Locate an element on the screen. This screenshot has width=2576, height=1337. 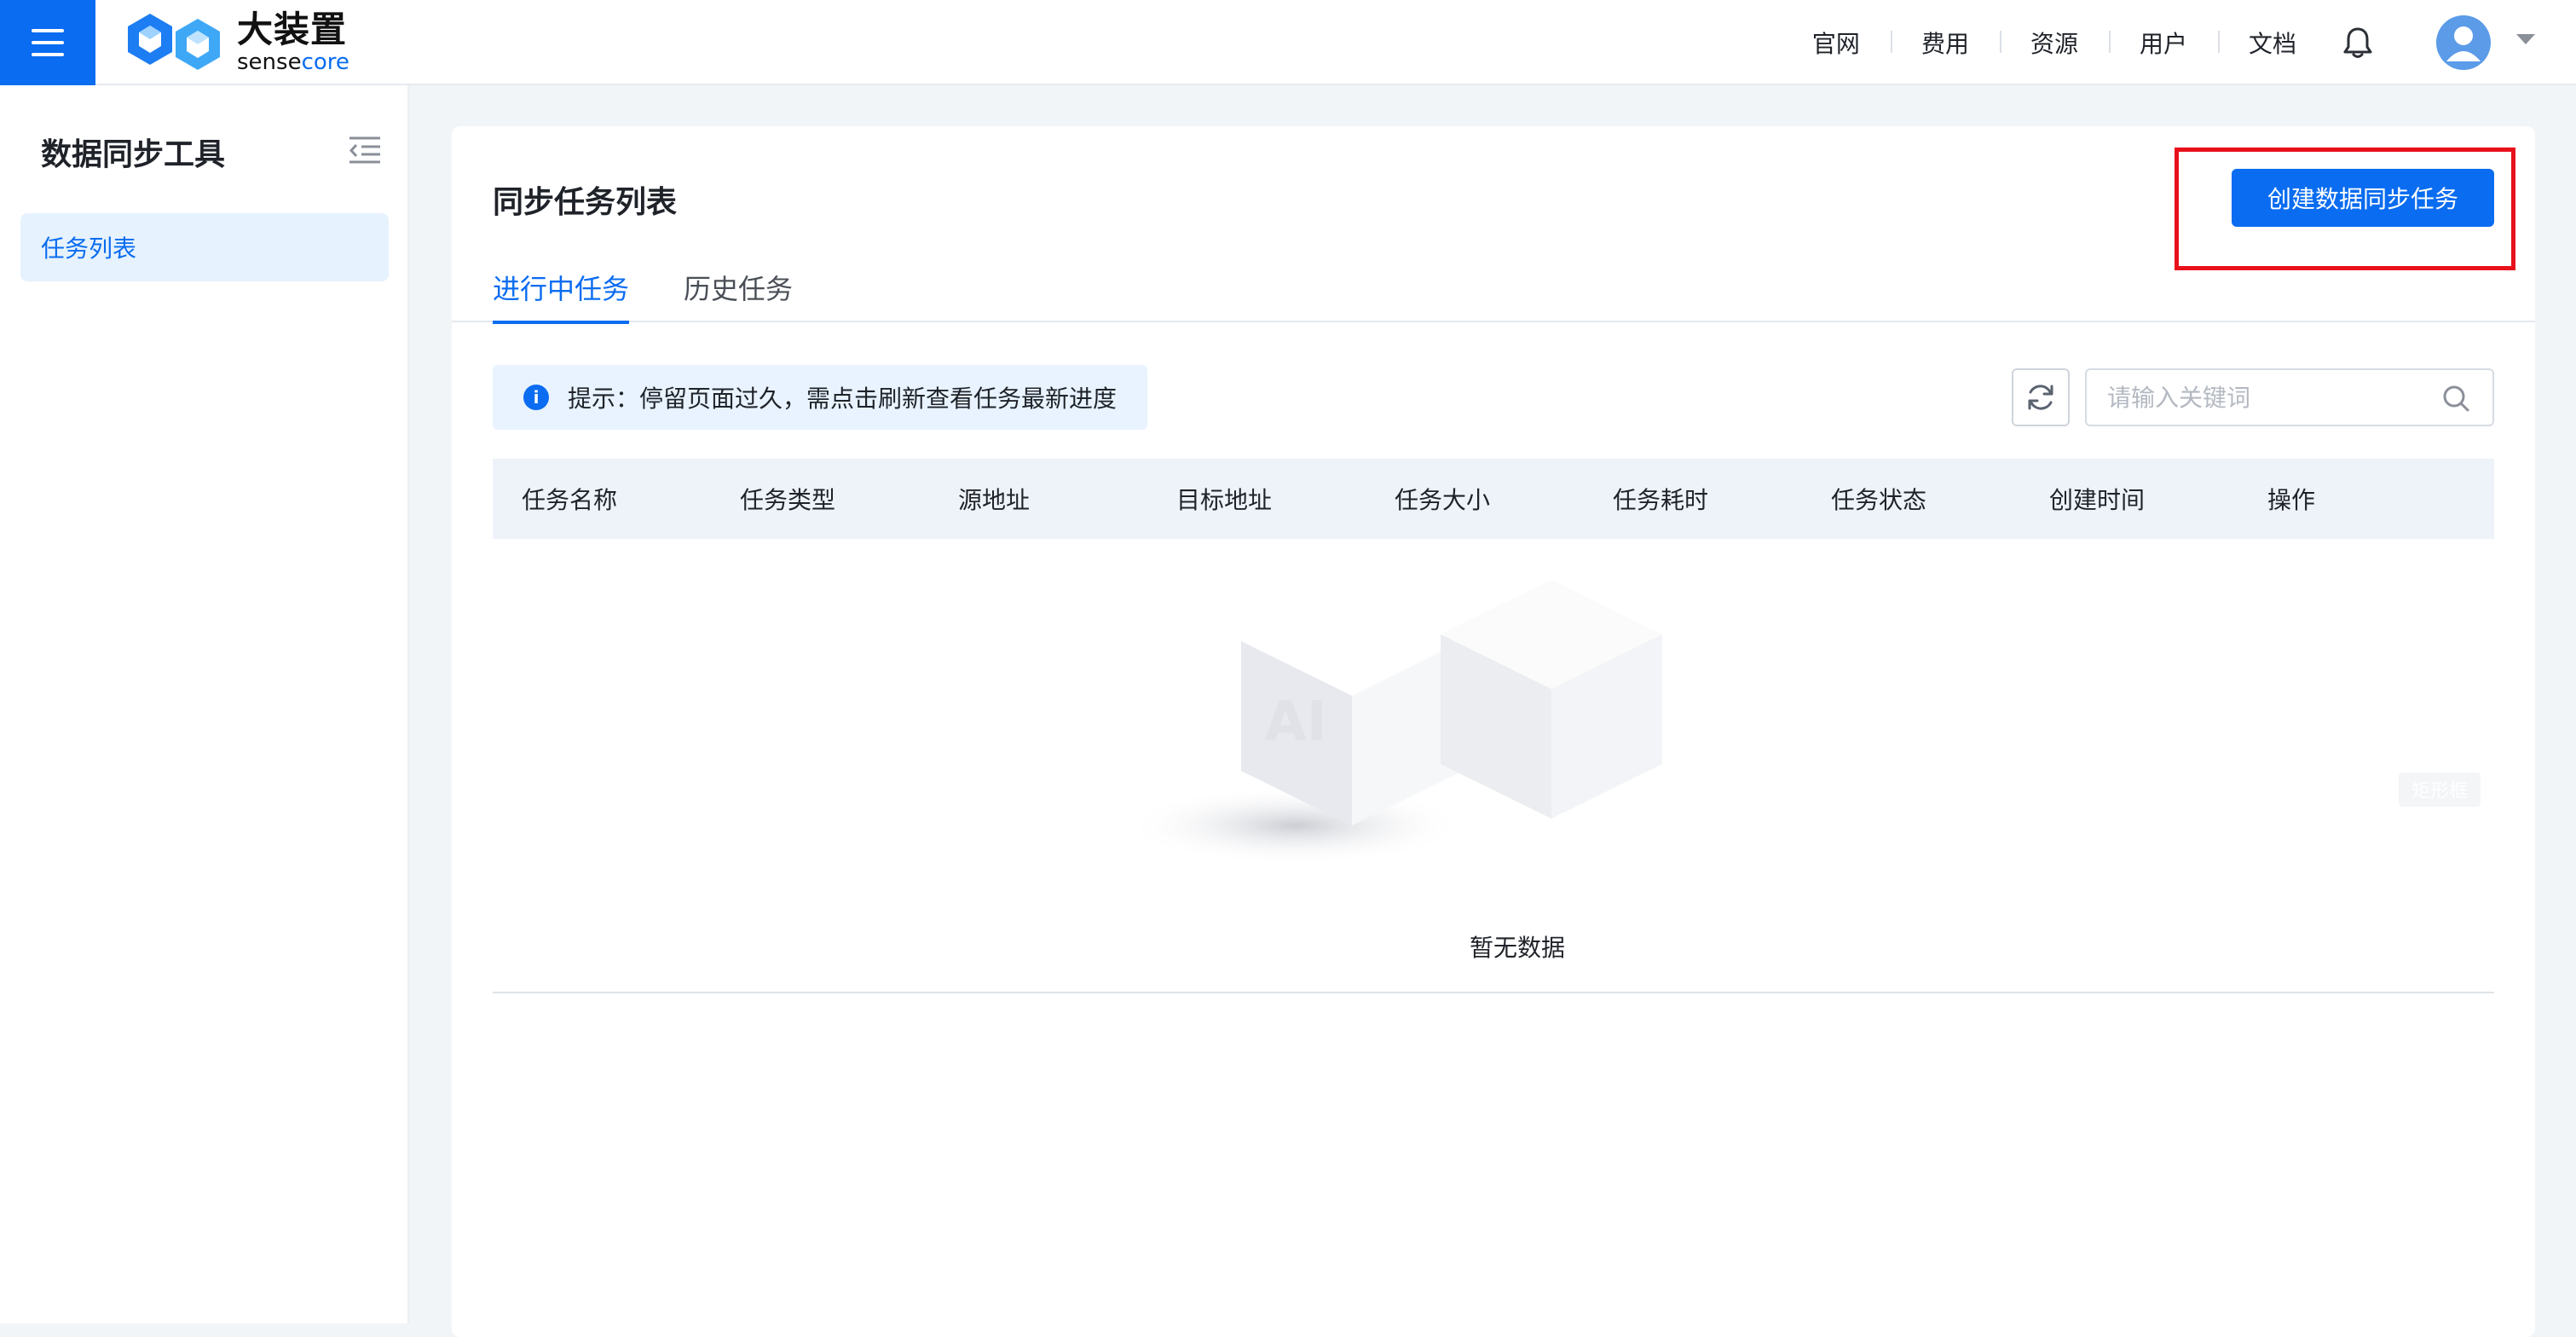
tip-banner: i 提示：停留页面过久，需点击刷新查看任务最新进度 is located at coordinates (820, 397).